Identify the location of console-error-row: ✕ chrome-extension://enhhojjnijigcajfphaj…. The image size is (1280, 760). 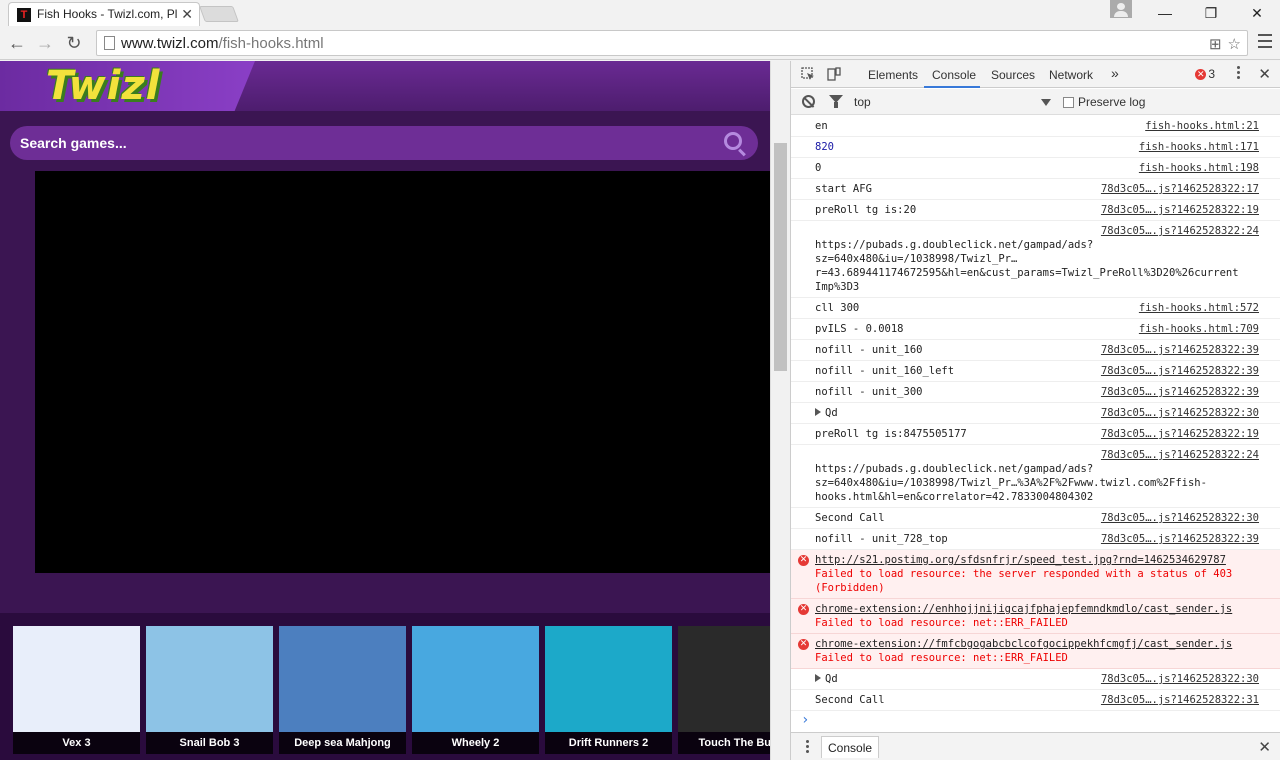
(1035, 616).